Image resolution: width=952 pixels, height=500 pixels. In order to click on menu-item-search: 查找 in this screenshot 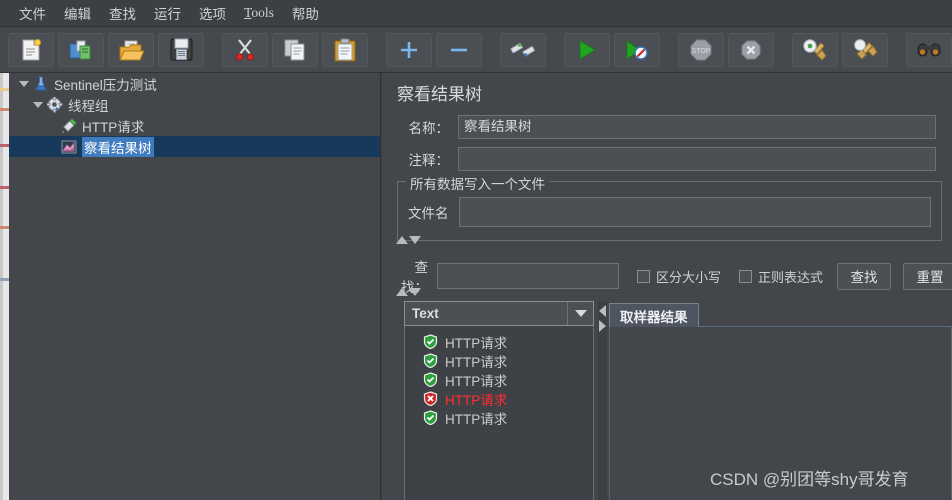, I will do `click(122, 13)`.